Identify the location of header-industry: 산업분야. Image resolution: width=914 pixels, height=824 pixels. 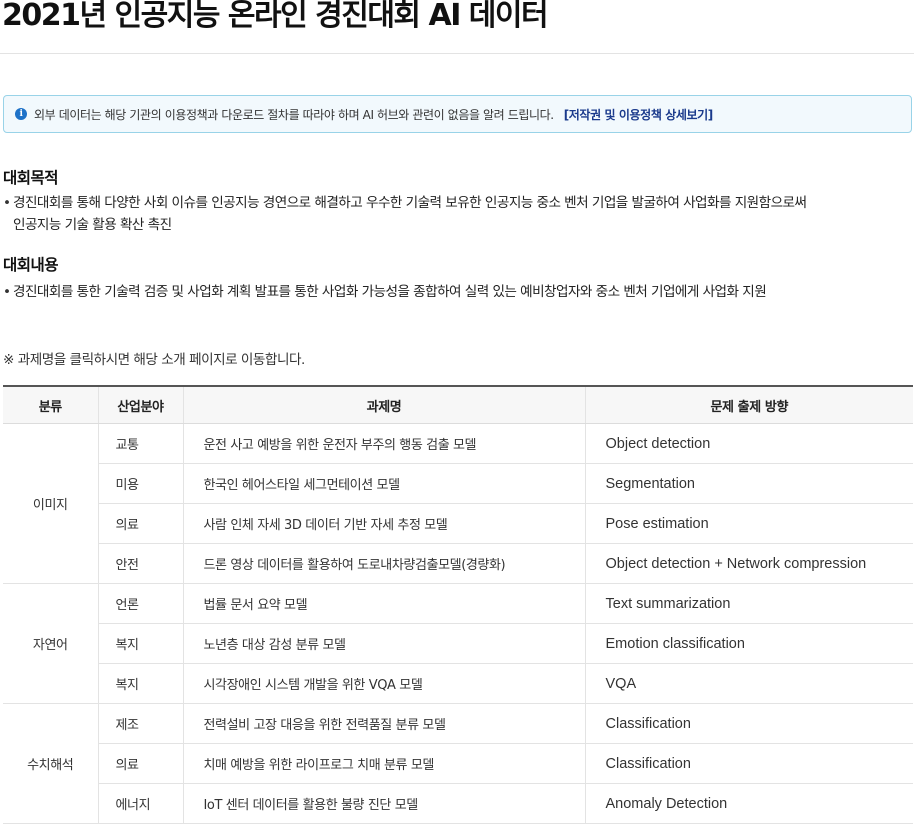
(140, 404).